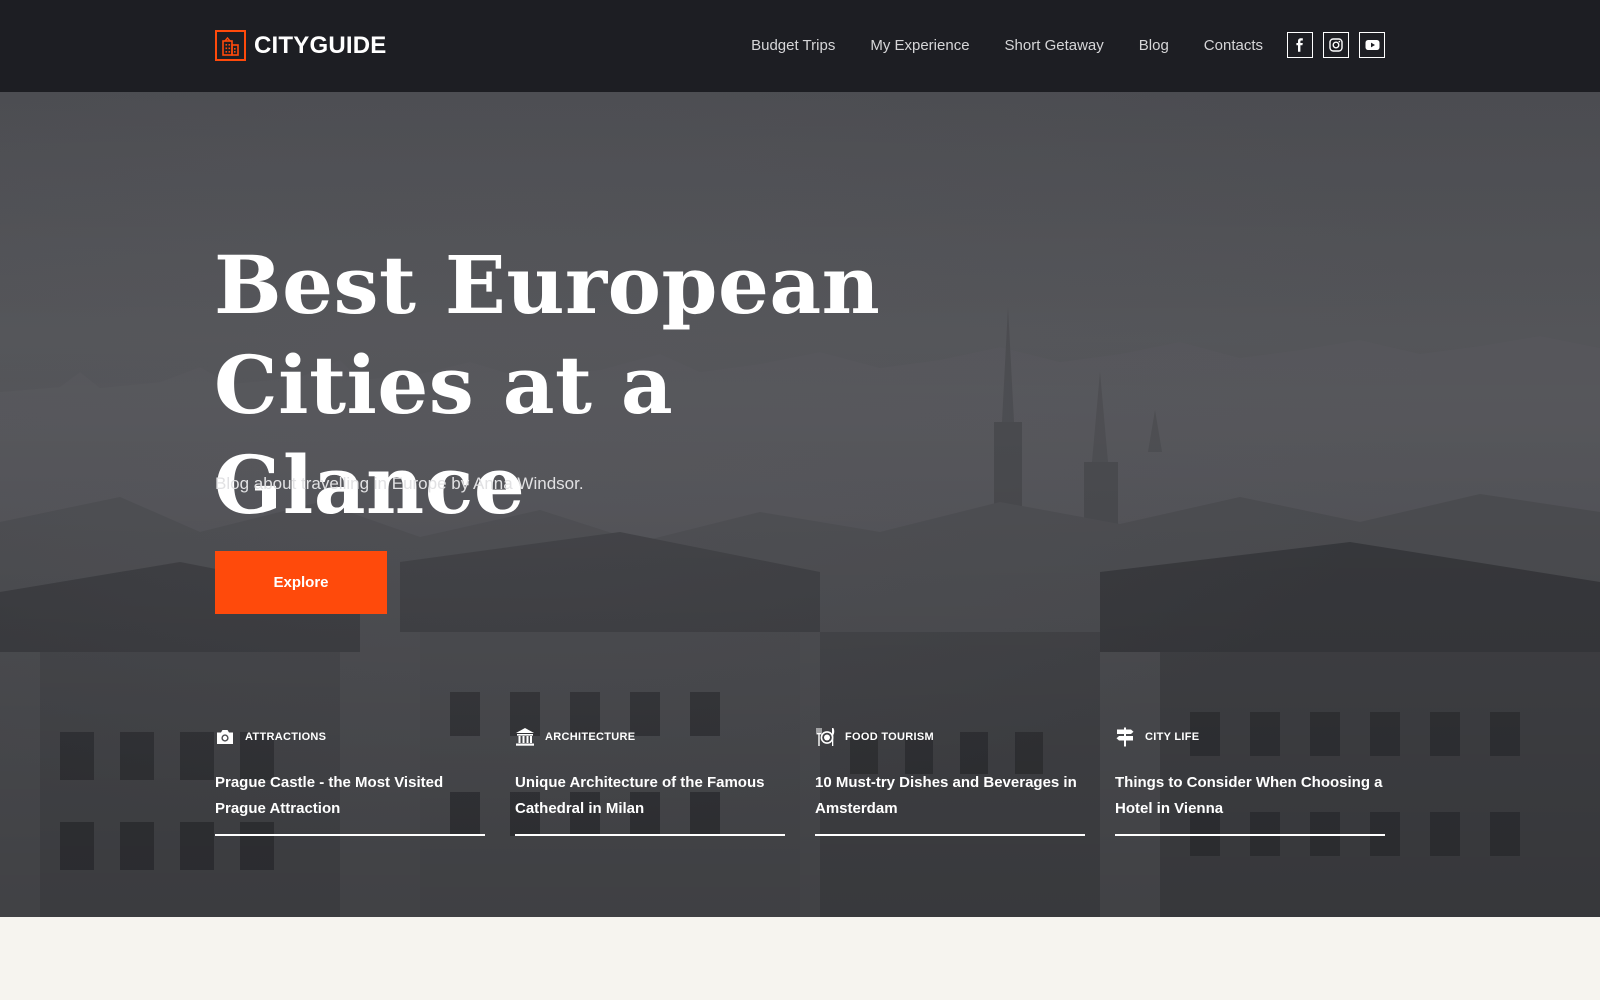 This screenshot has height=1000, width=1600. Describe the element at coordinates (950, 737) in the screenshot. I see `card-category: FOOD TOURISM` at that location.